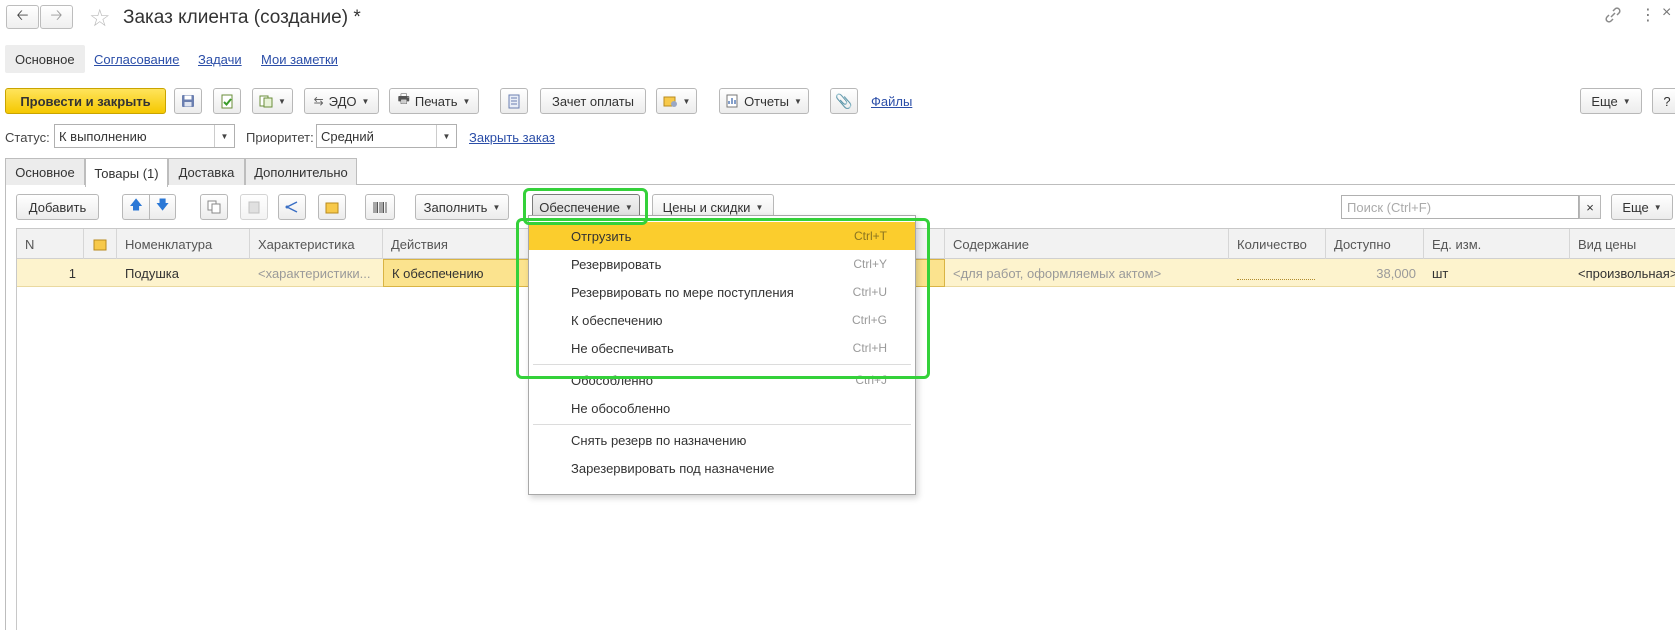 Image resolution: width=1675 pixels, height=630 pixels. What do you see at coordinates (242, 17) in the screenshot?
I see `page-title: Заказ клиента (создание) *` at bounding box center [242, 17].